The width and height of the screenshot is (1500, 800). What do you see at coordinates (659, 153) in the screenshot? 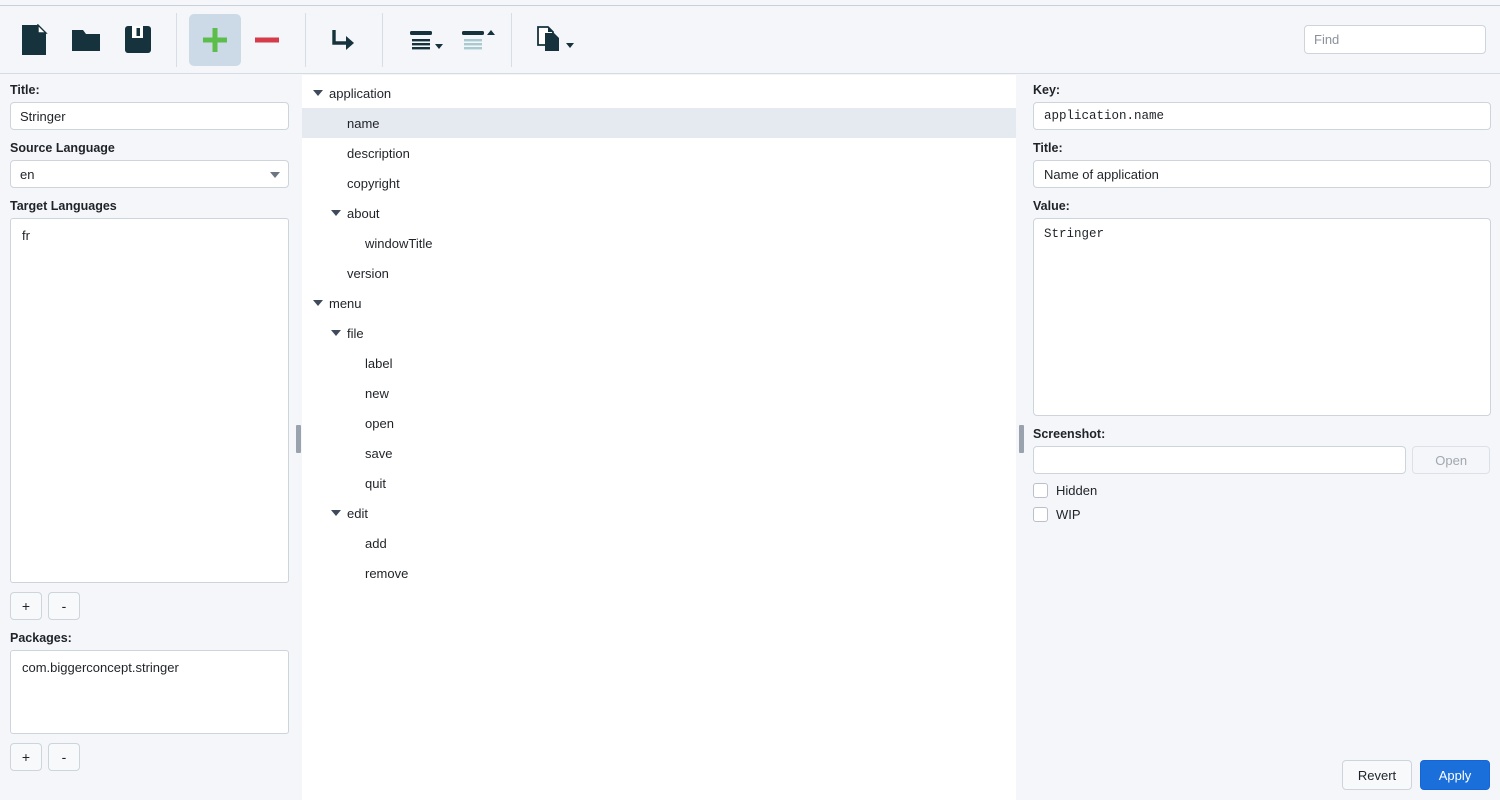
I see `tree-node-description: description` at bounding box center [659, 153].